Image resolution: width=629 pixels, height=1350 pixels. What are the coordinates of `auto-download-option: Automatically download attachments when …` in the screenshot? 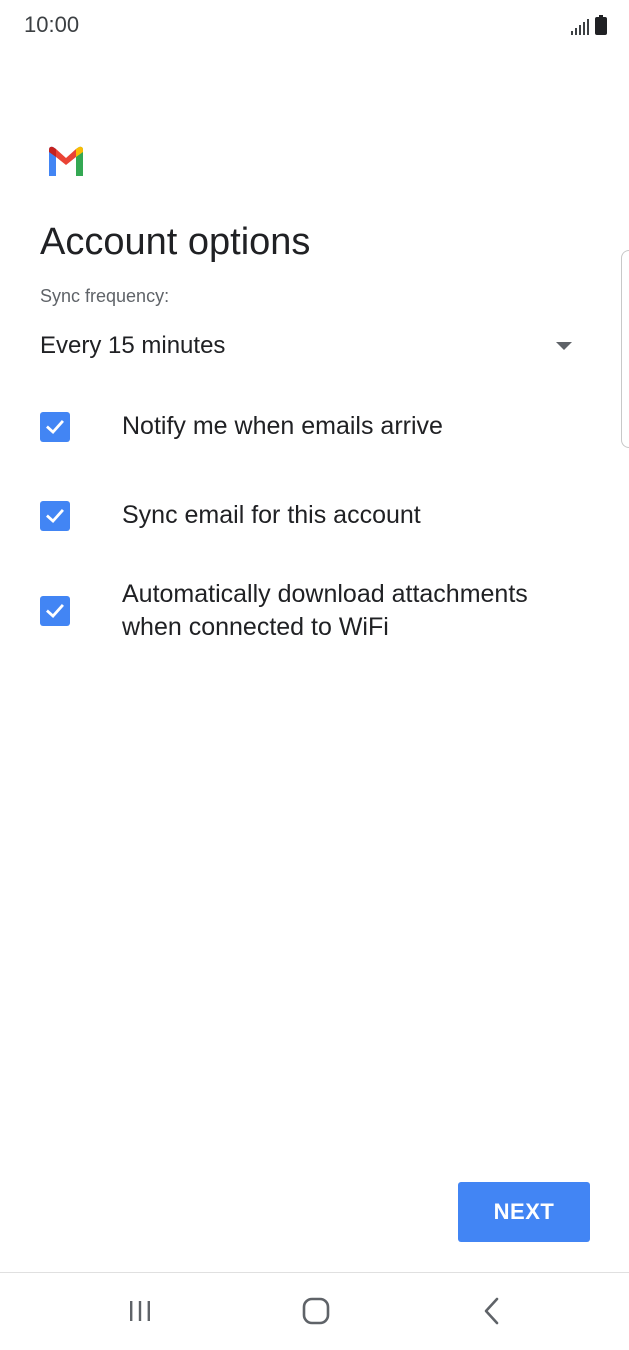 It's located at (320, 611).